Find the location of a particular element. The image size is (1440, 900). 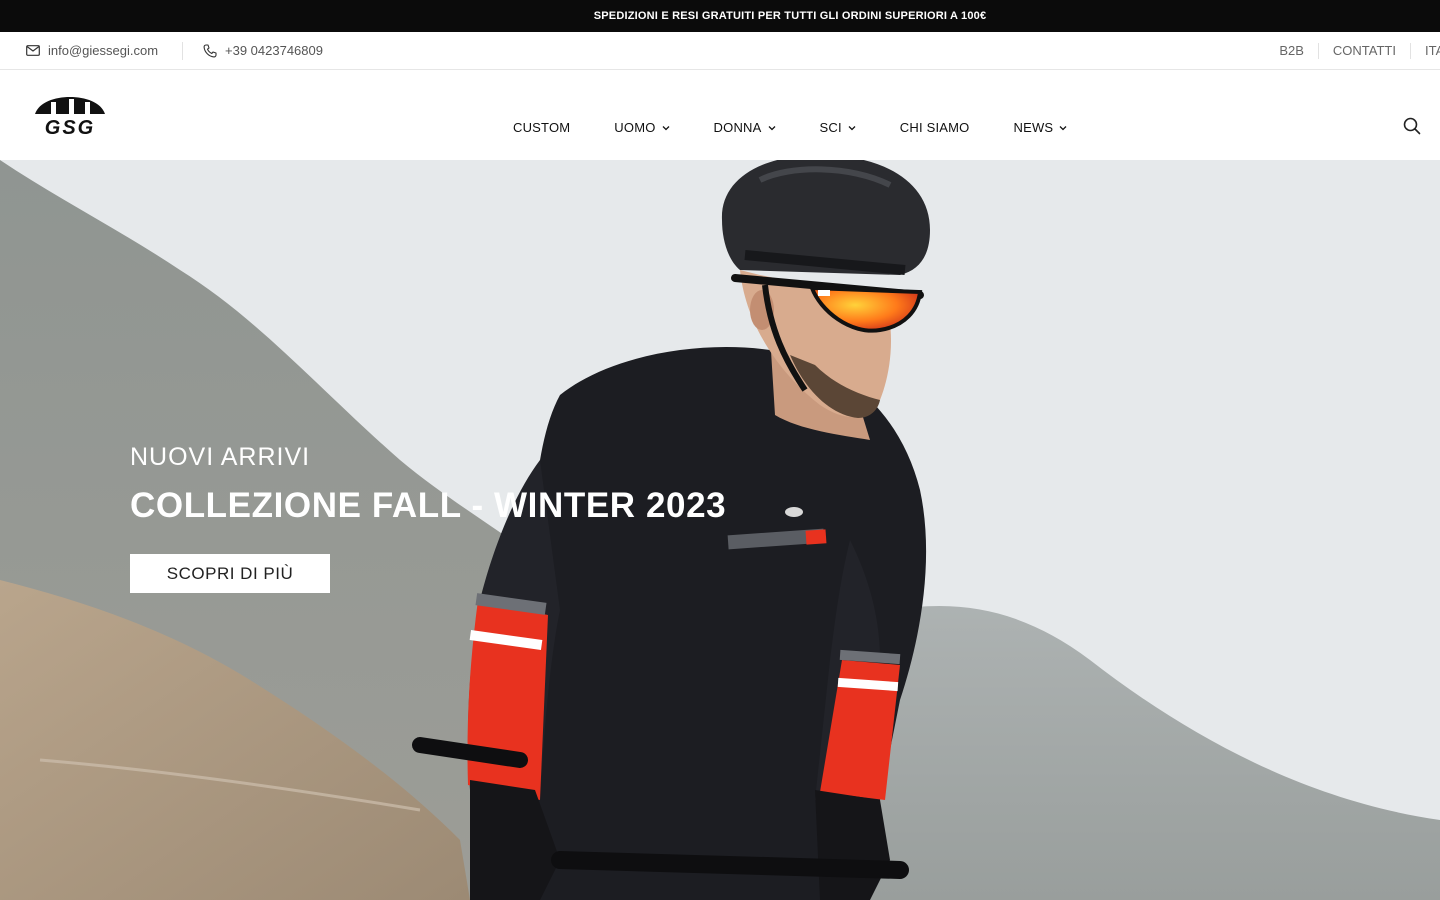

main-nav: CUSTOM UOMO DONNA SCI CHI SIAMO NEWS is located at coordinates (812, 127).